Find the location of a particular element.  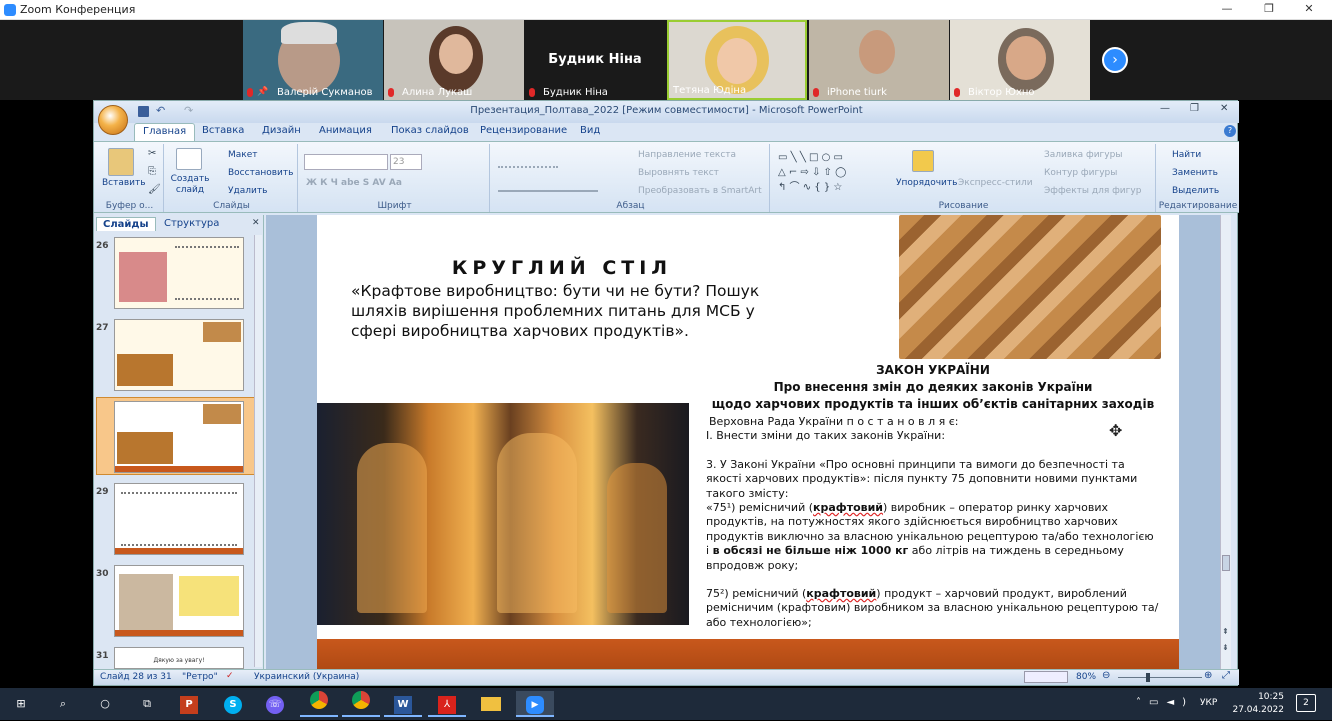

word-icon: W is located at coordinates (403, 704).